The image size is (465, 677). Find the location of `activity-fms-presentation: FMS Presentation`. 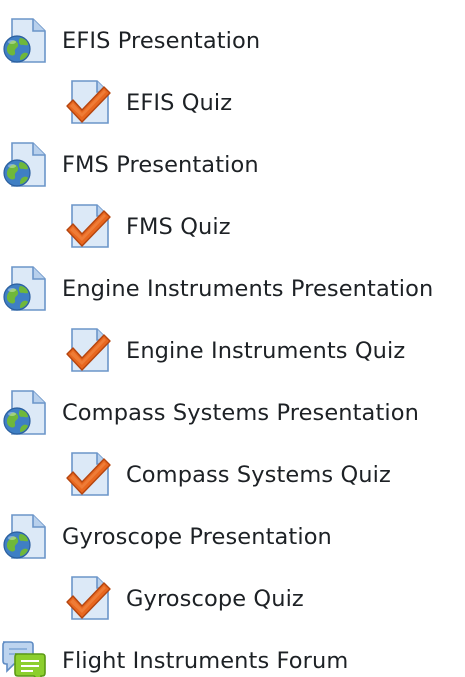

activity-fms-presentation: FMS Presentation is located at coordinates (129, 165).